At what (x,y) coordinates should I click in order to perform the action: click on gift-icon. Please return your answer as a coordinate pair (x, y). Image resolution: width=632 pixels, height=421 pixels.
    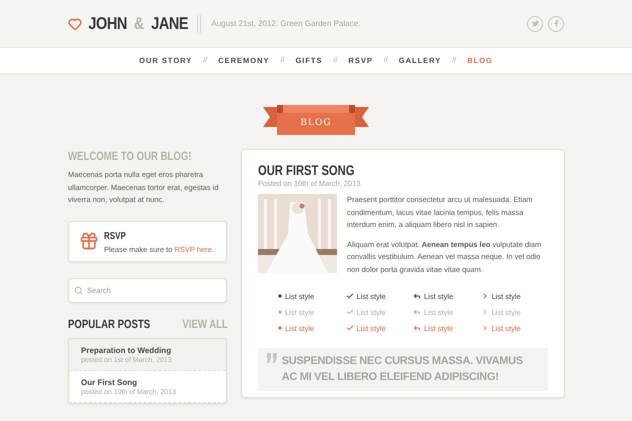
    Looking at the image, I should click on (89, 241).